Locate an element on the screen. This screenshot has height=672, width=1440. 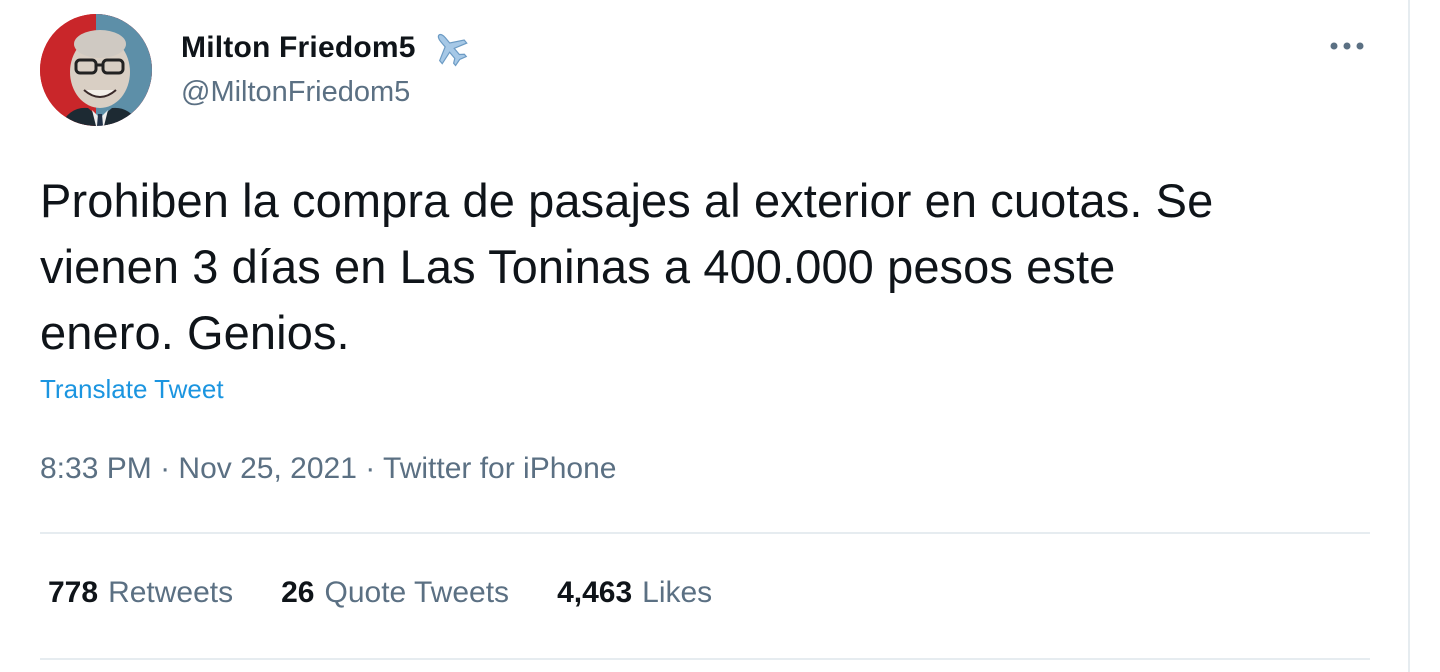
more-dots-icon is located at coordinates (1347, 46).